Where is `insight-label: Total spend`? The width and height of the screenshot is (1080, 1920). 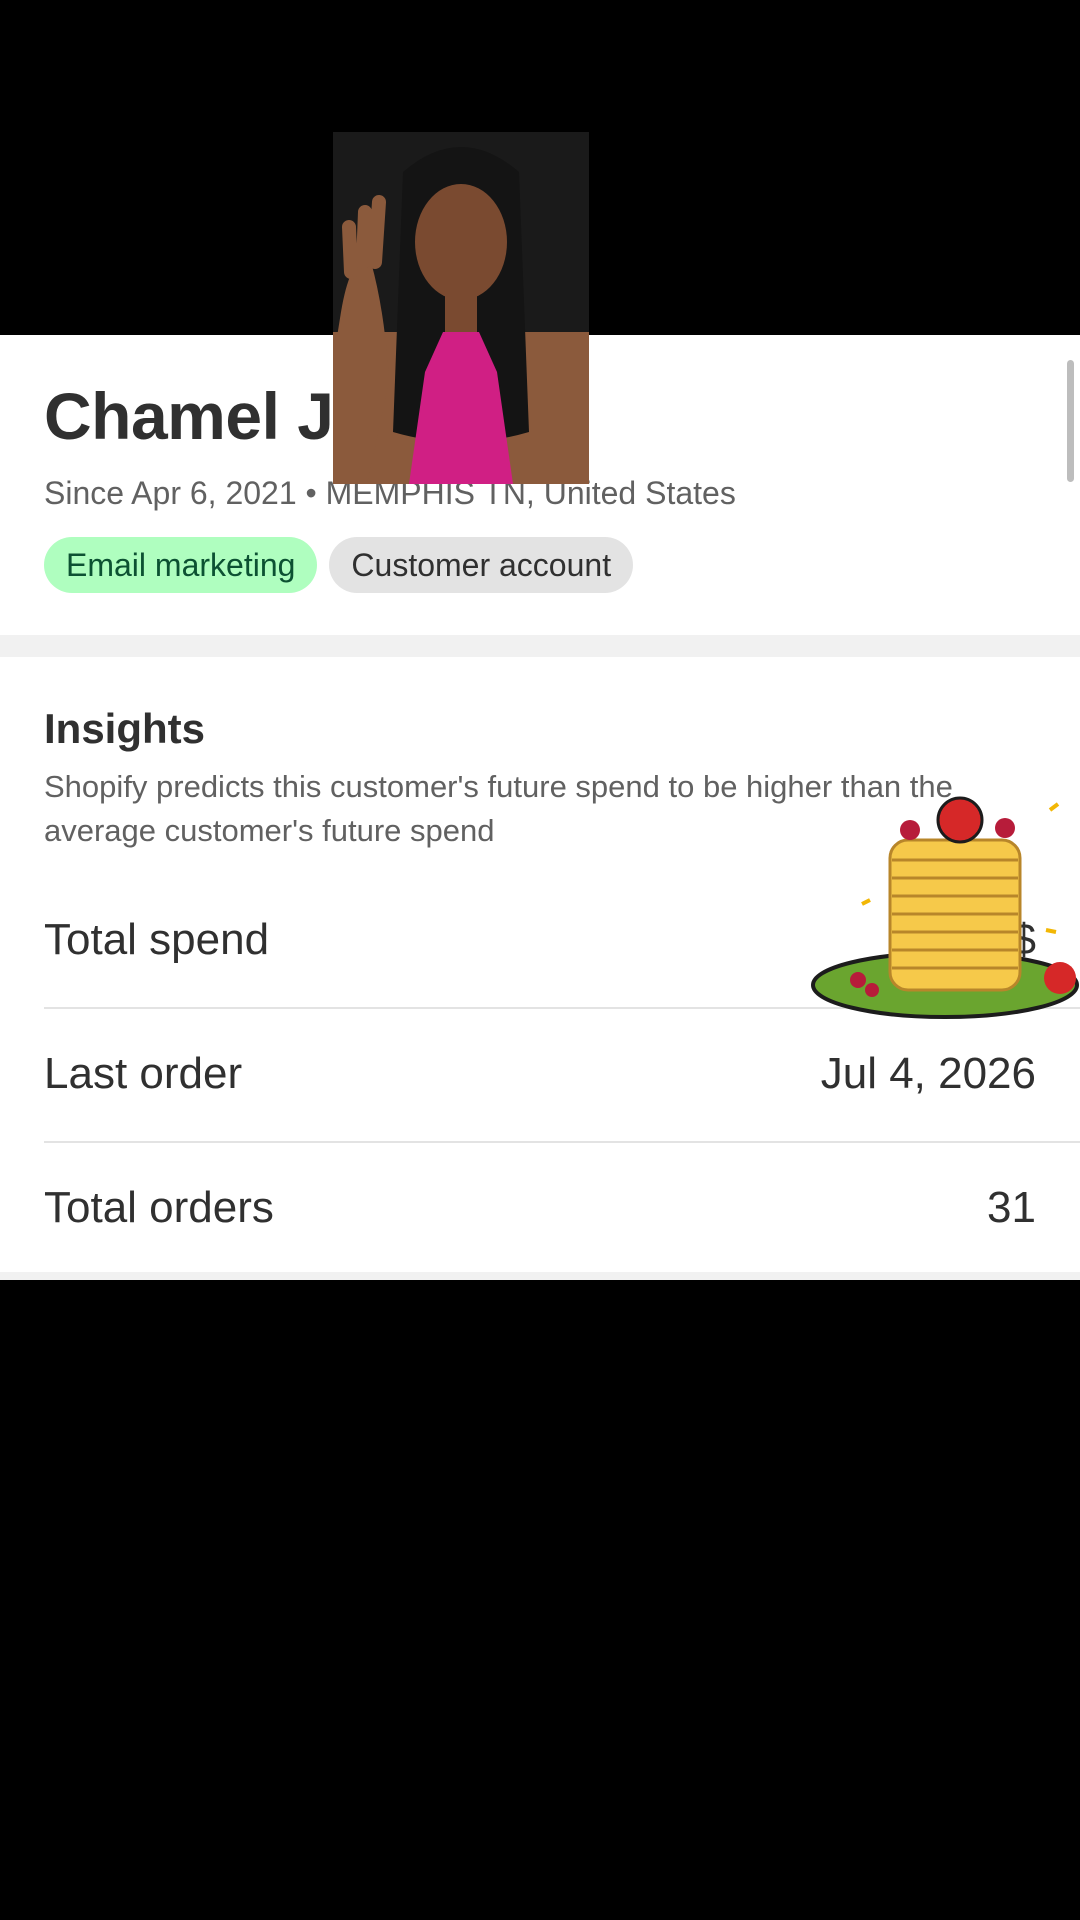
insight-label: Total spend is located at coordinates (157, 939).